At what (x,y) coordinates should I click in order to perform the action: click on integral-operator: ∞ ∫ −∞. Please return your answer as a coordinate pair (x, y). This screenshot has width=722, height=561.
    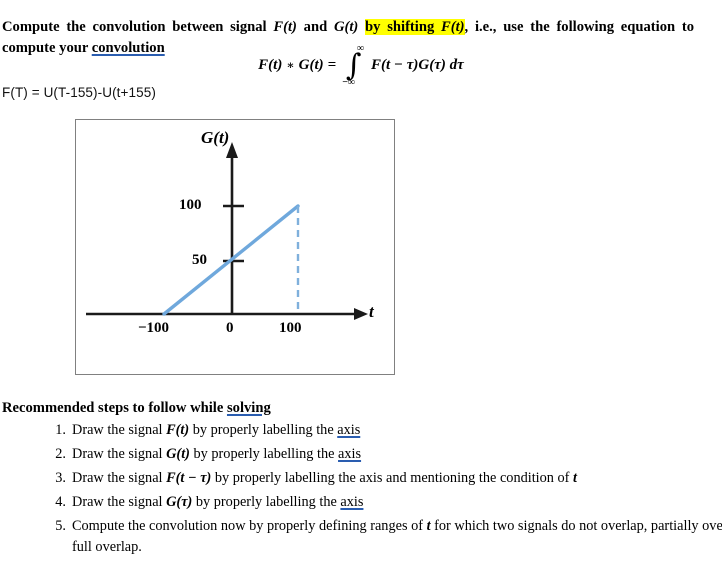
    Looking at the image, I should click on (353, 66).